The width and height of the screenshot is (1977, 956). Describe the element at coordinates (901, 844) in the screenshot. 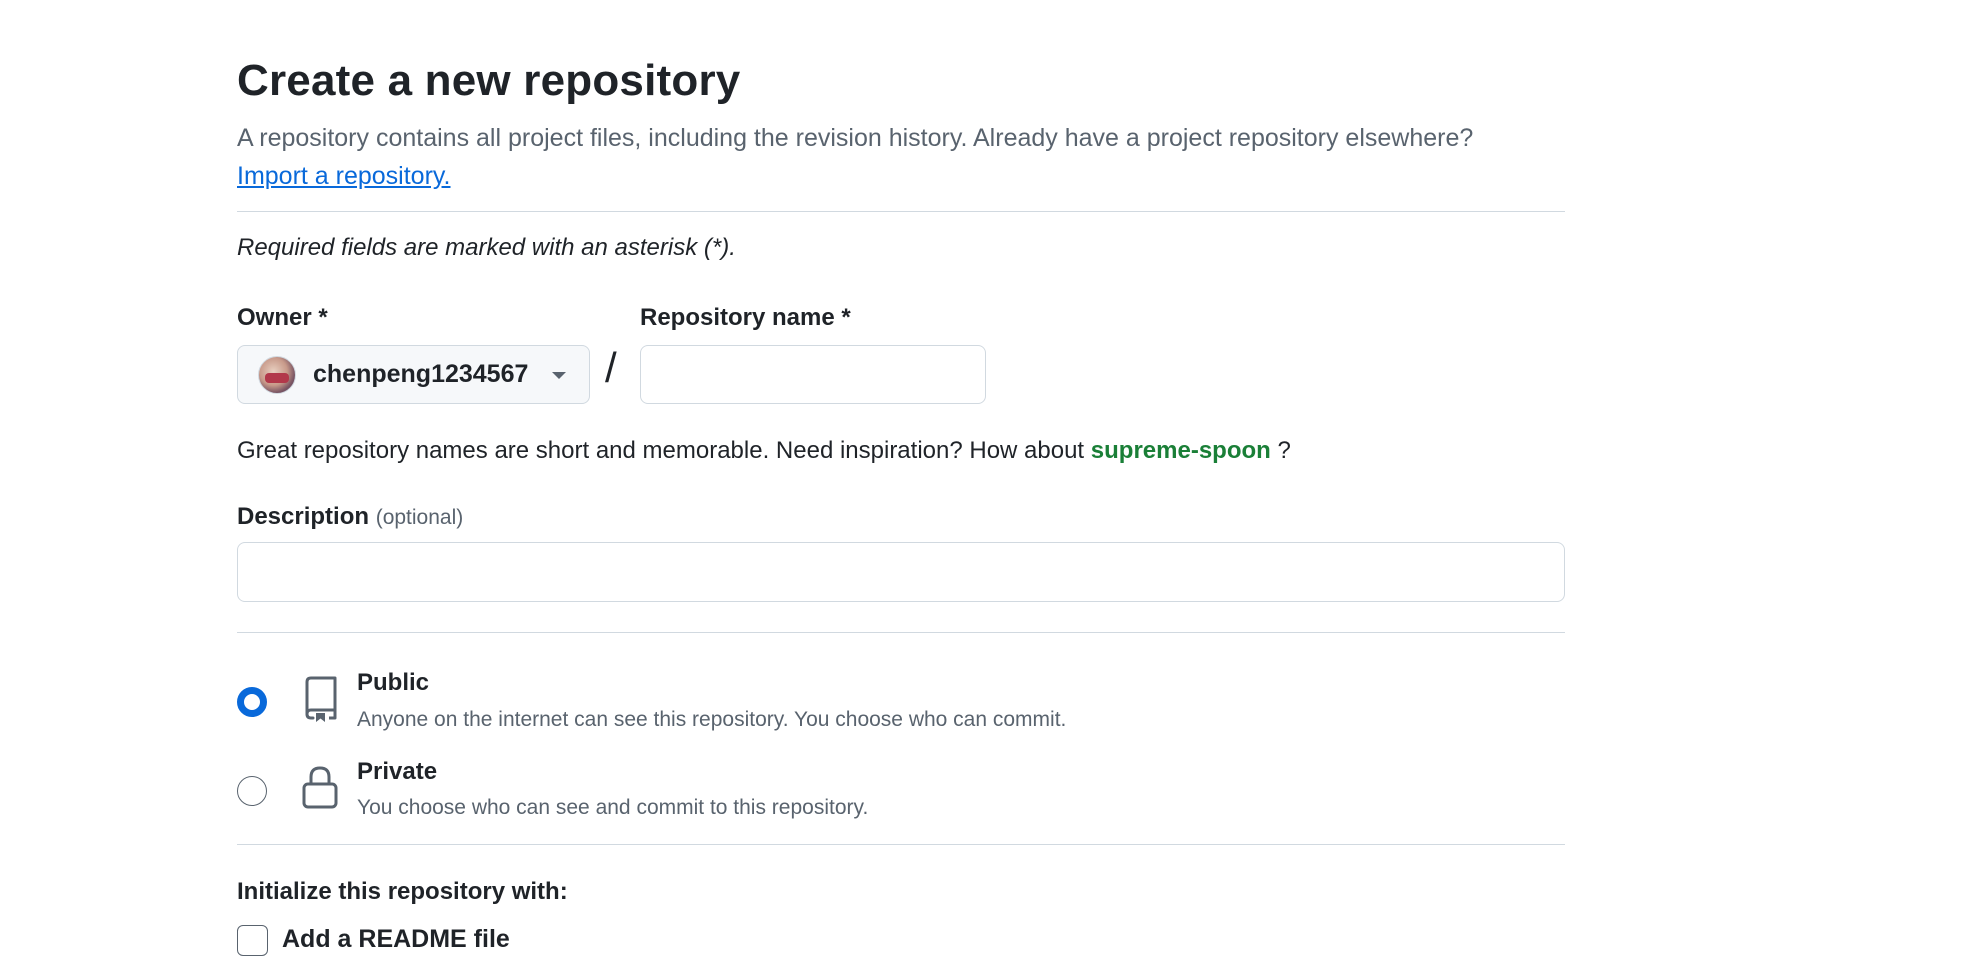

I see `visibility-divider` at that location.